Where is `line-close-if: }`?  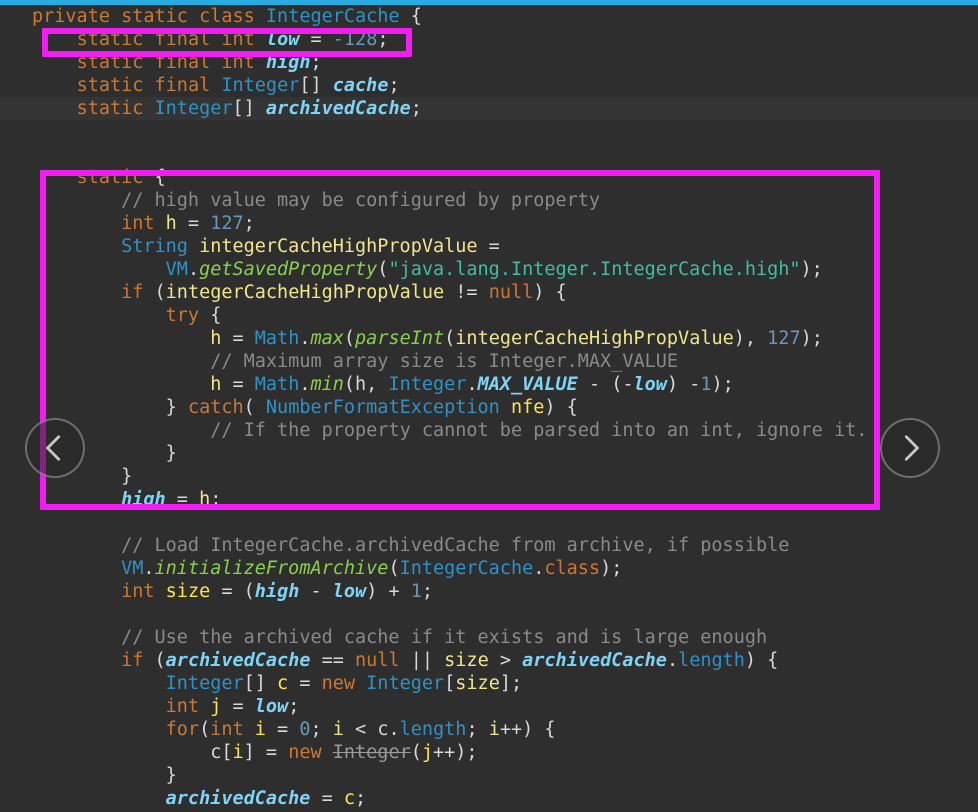 line-close-if: } is located at coordinates (489, 476).